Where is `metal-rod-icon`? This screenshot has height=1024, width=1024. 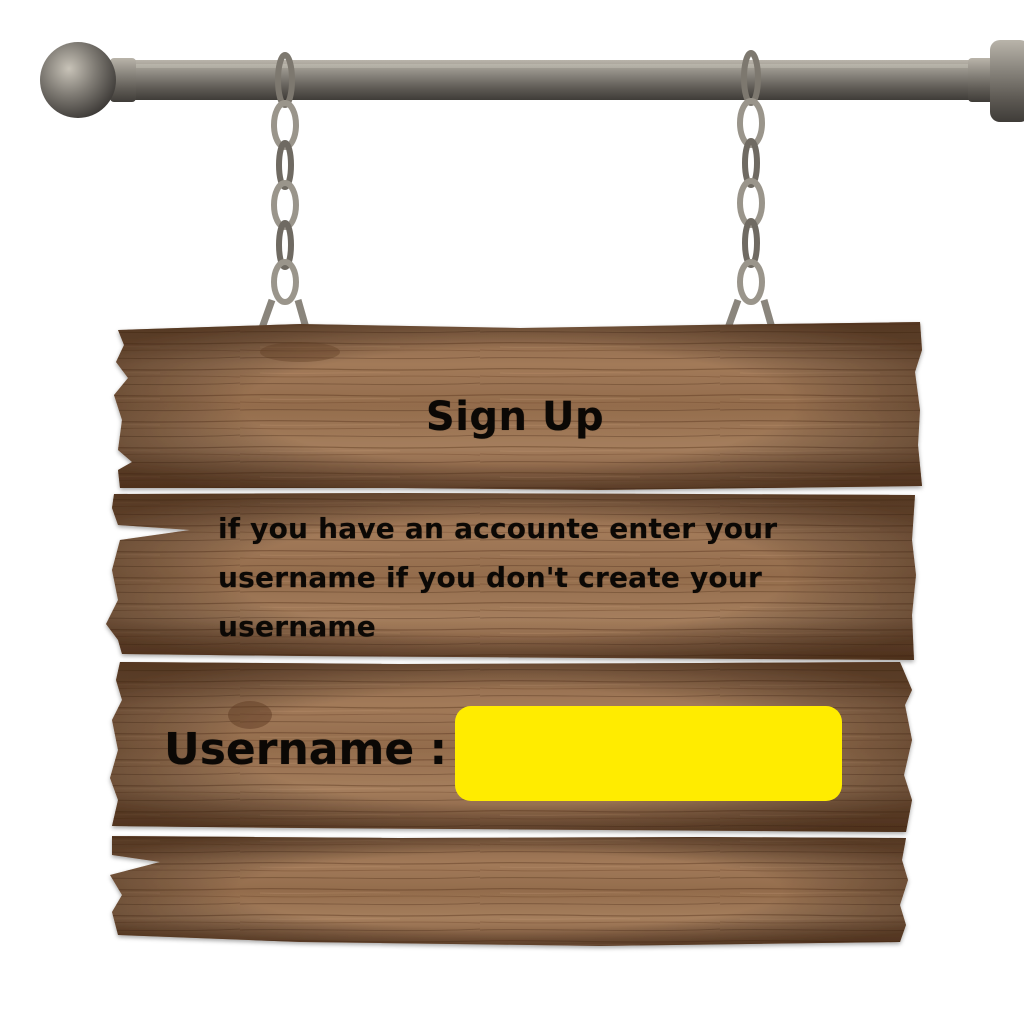
metal-rod-icon is located at coordinates (532, 81).